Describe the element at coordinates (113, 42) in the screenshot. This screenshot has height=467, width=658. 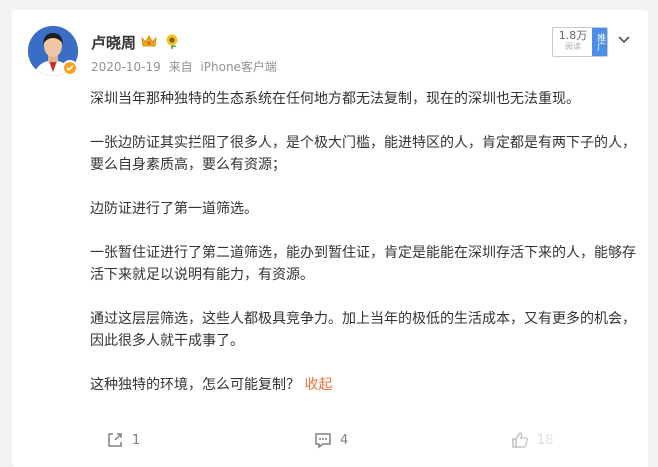
I see `author-name: 卢晓周` at that location.